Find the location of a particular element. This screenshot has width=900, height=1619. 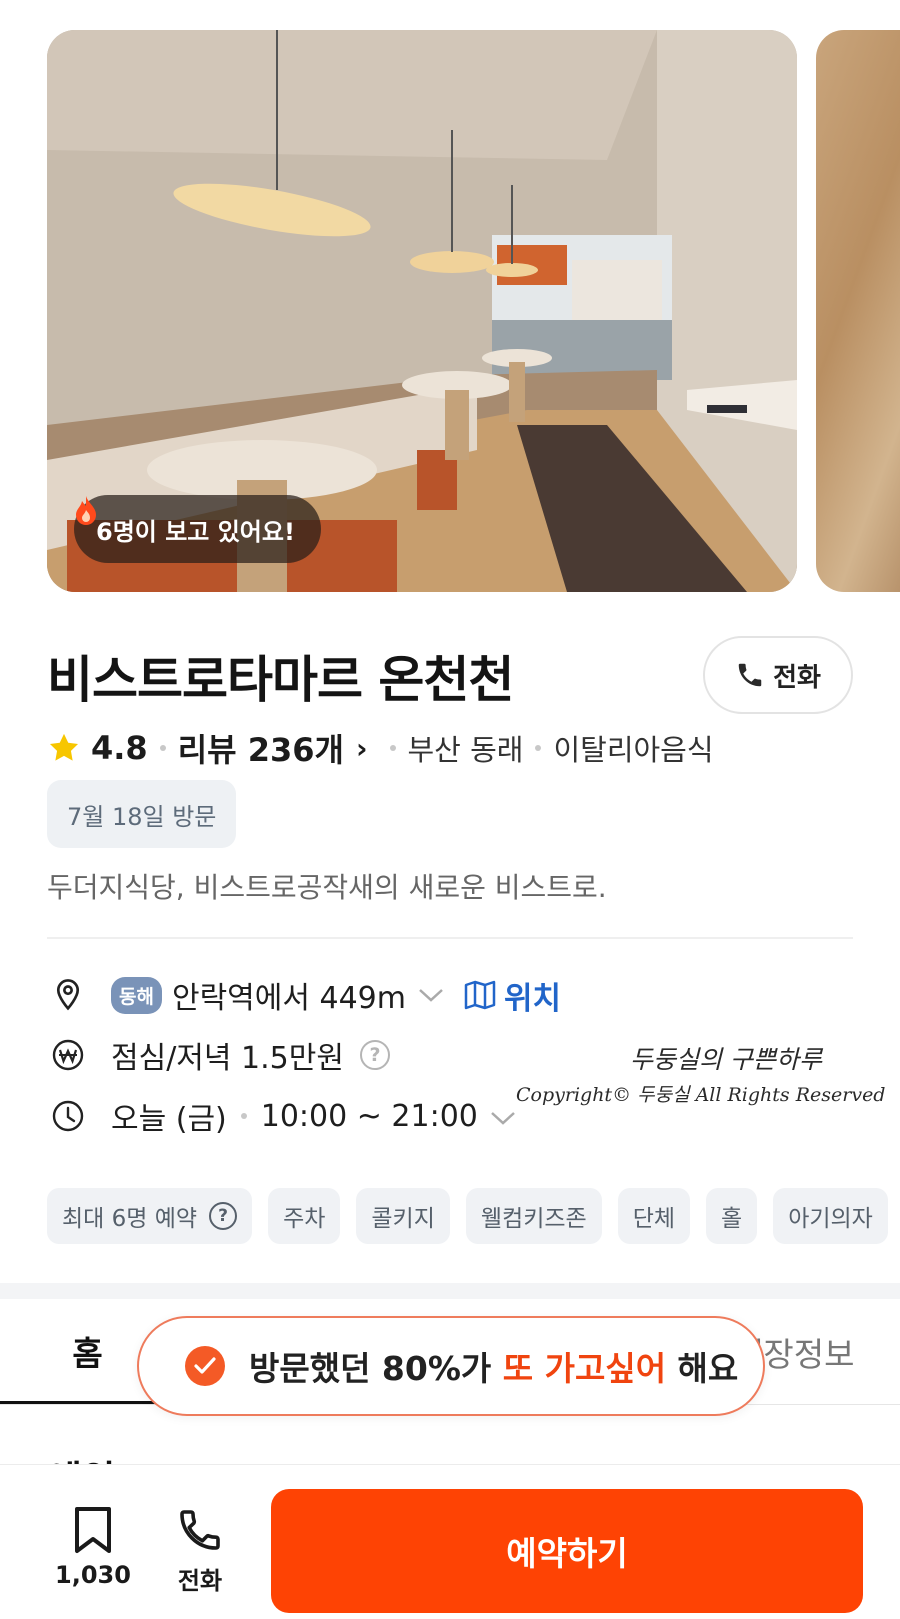

watermark-line-2: Copyright© 두둥실 All Rights Reserved is located at coordinates (701, 1095).